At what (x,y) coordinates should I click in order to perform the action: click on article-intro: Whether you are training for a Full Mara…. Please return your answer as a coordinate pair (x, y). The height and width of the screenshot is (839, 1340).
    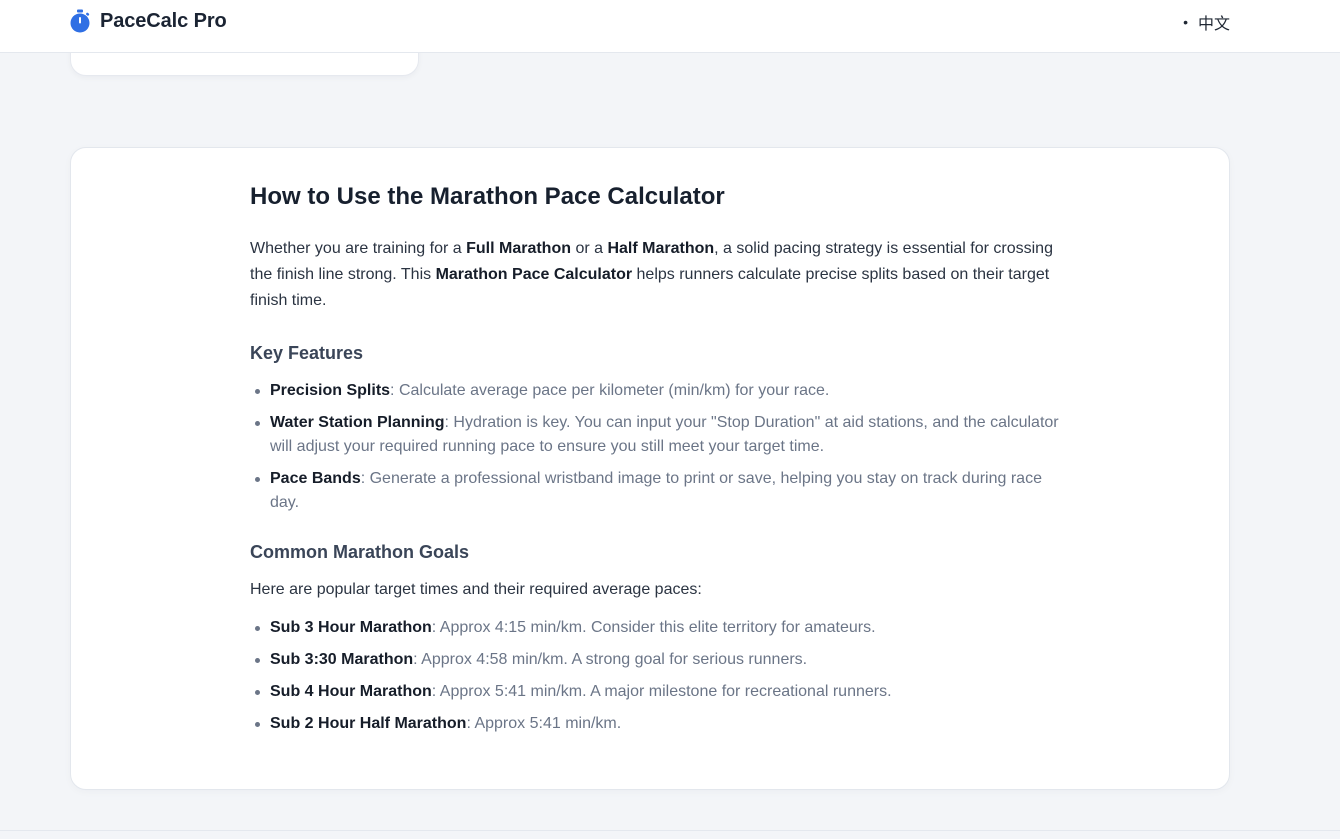
    Looking at the image, I should click on (655, 275).